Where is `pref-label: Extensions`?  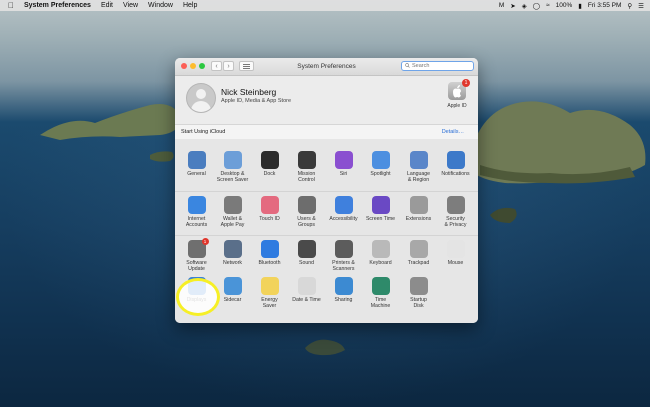
pref-label: Extensions is located at coordinates (418, 219).